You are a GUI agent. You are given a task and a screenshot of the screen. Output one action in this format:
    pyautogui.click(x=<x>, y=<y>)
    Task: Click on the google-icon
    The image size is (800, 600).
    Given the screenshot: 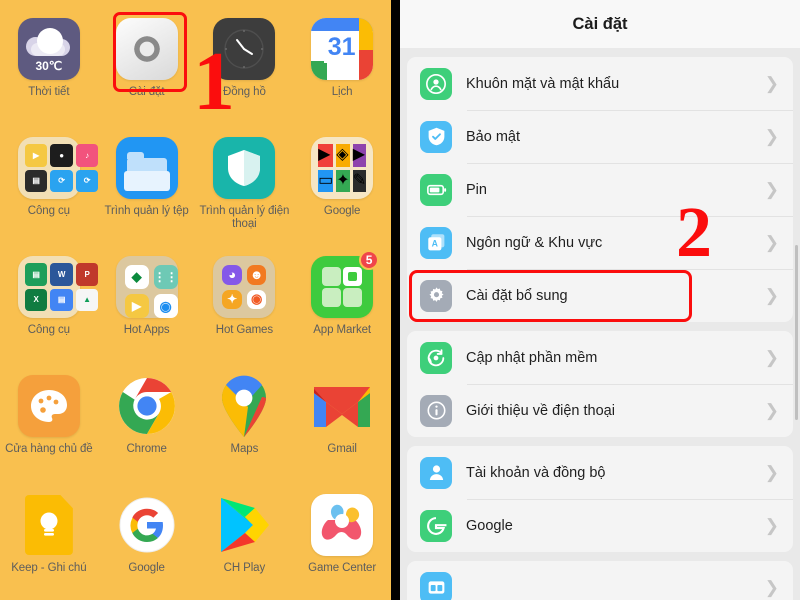 What is the action you would take?
    pyautogui.click(x=147, y=525)
    